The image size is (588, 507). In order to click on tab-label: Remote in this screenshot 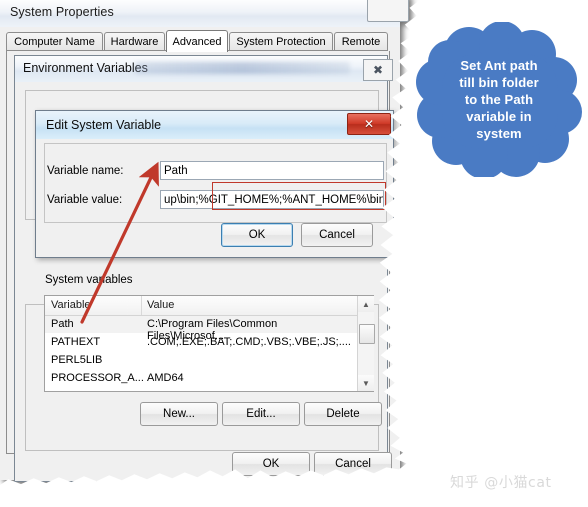, I will do `click(361, 42)`.